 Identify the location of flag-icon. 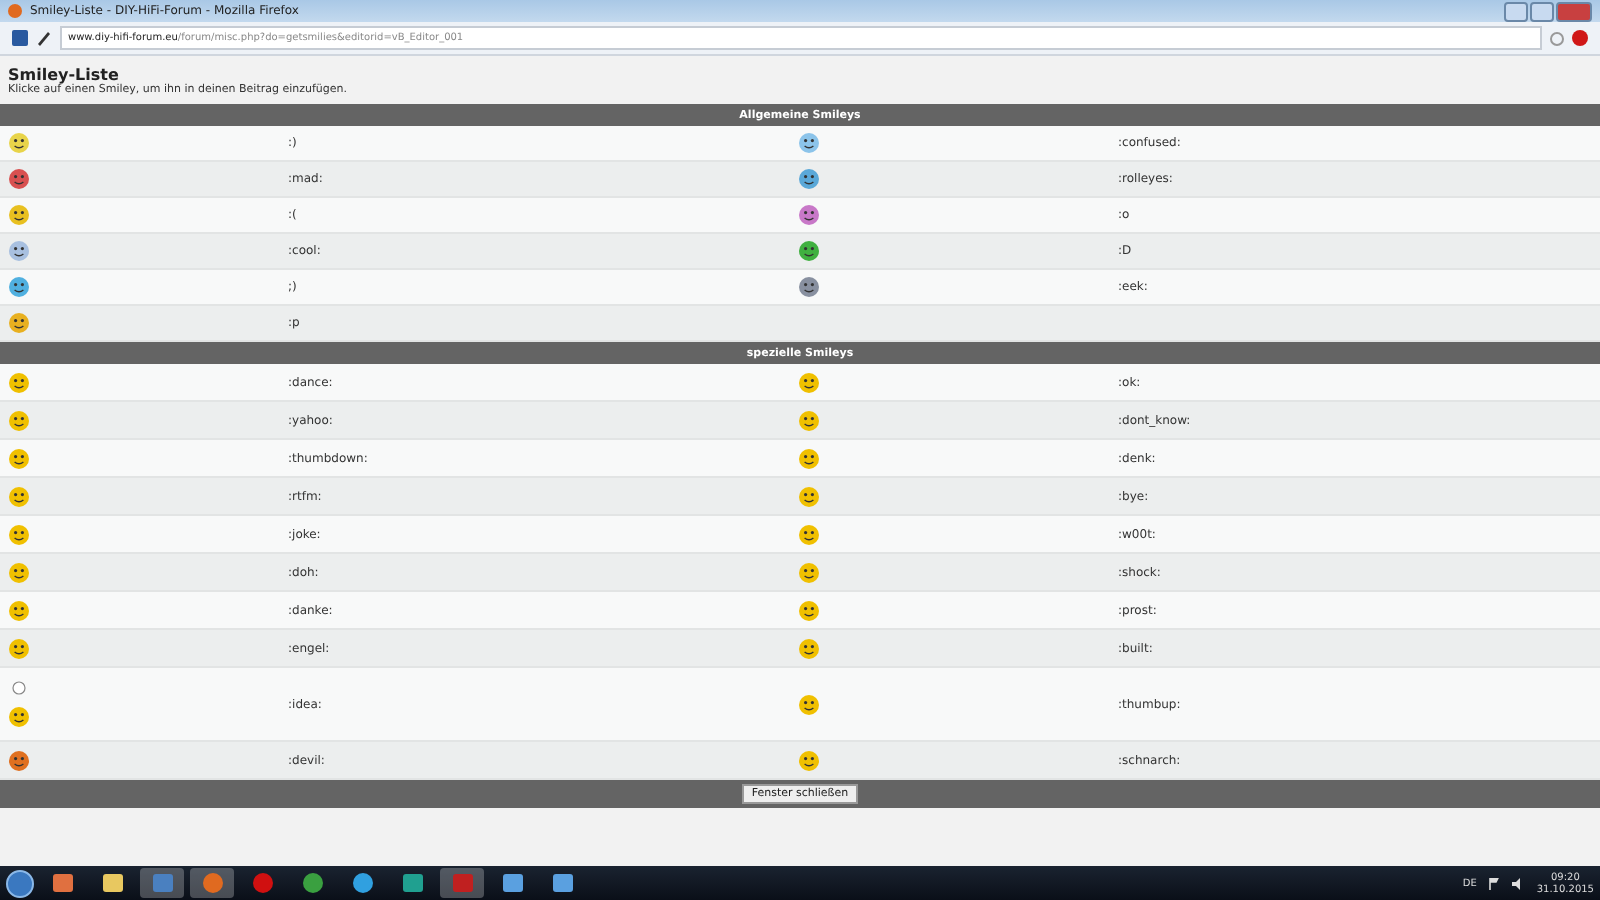
(1494, 883).